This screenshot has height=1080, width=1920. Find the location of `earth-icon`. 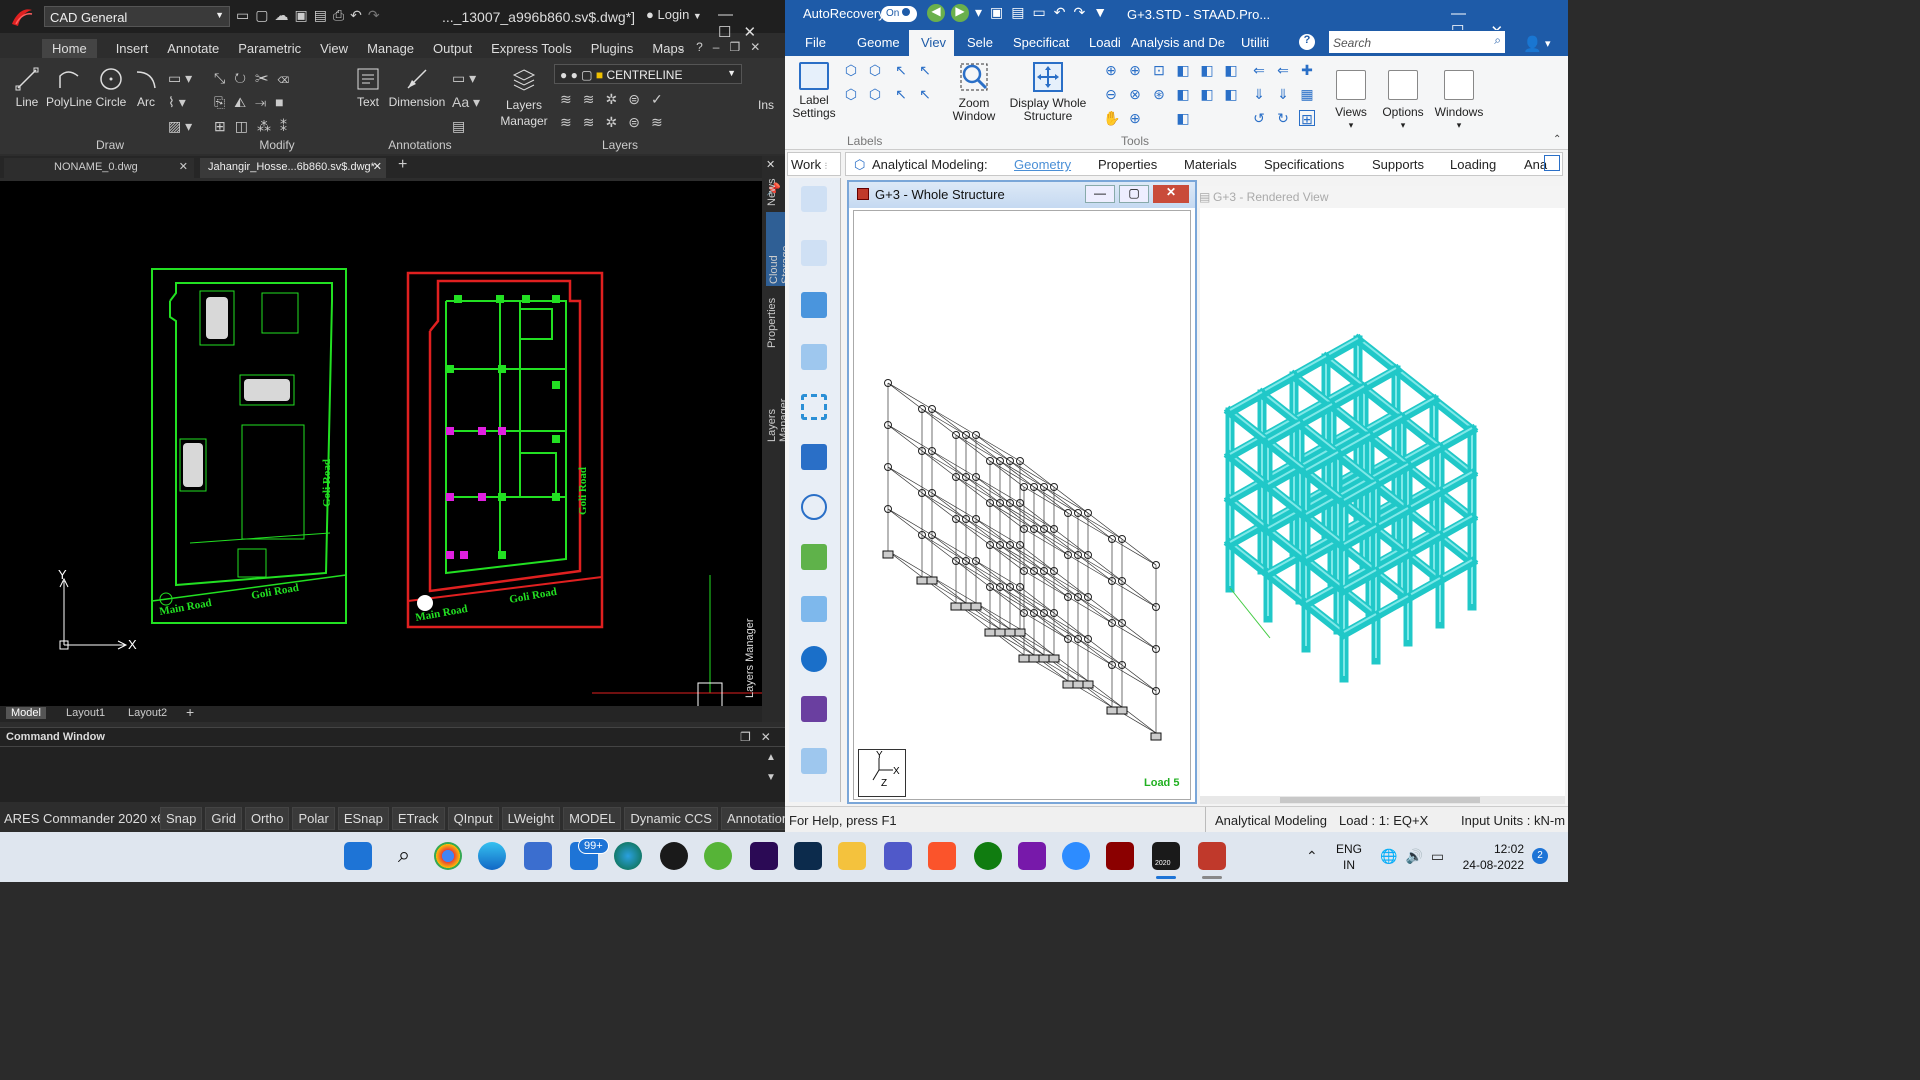

earth-icon is located at coordinates (628, 856).